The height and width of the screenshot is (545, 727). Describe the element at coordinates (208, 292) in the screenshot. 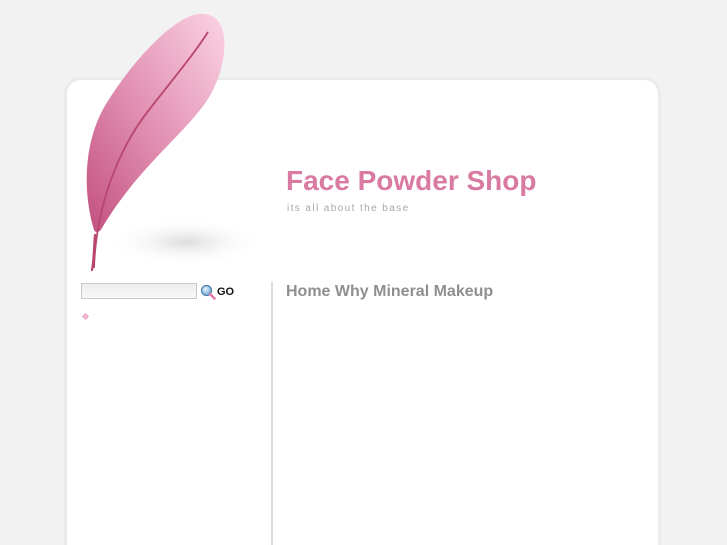

I see `magnifier-icon` at that location.